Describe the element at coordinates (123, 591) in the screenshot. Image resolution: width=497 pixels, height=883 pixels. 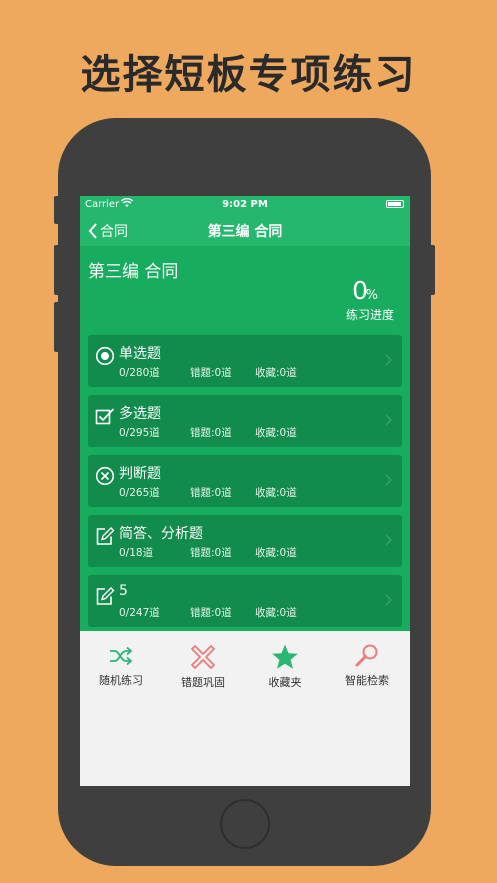
I see `category-name: 5` at that location.